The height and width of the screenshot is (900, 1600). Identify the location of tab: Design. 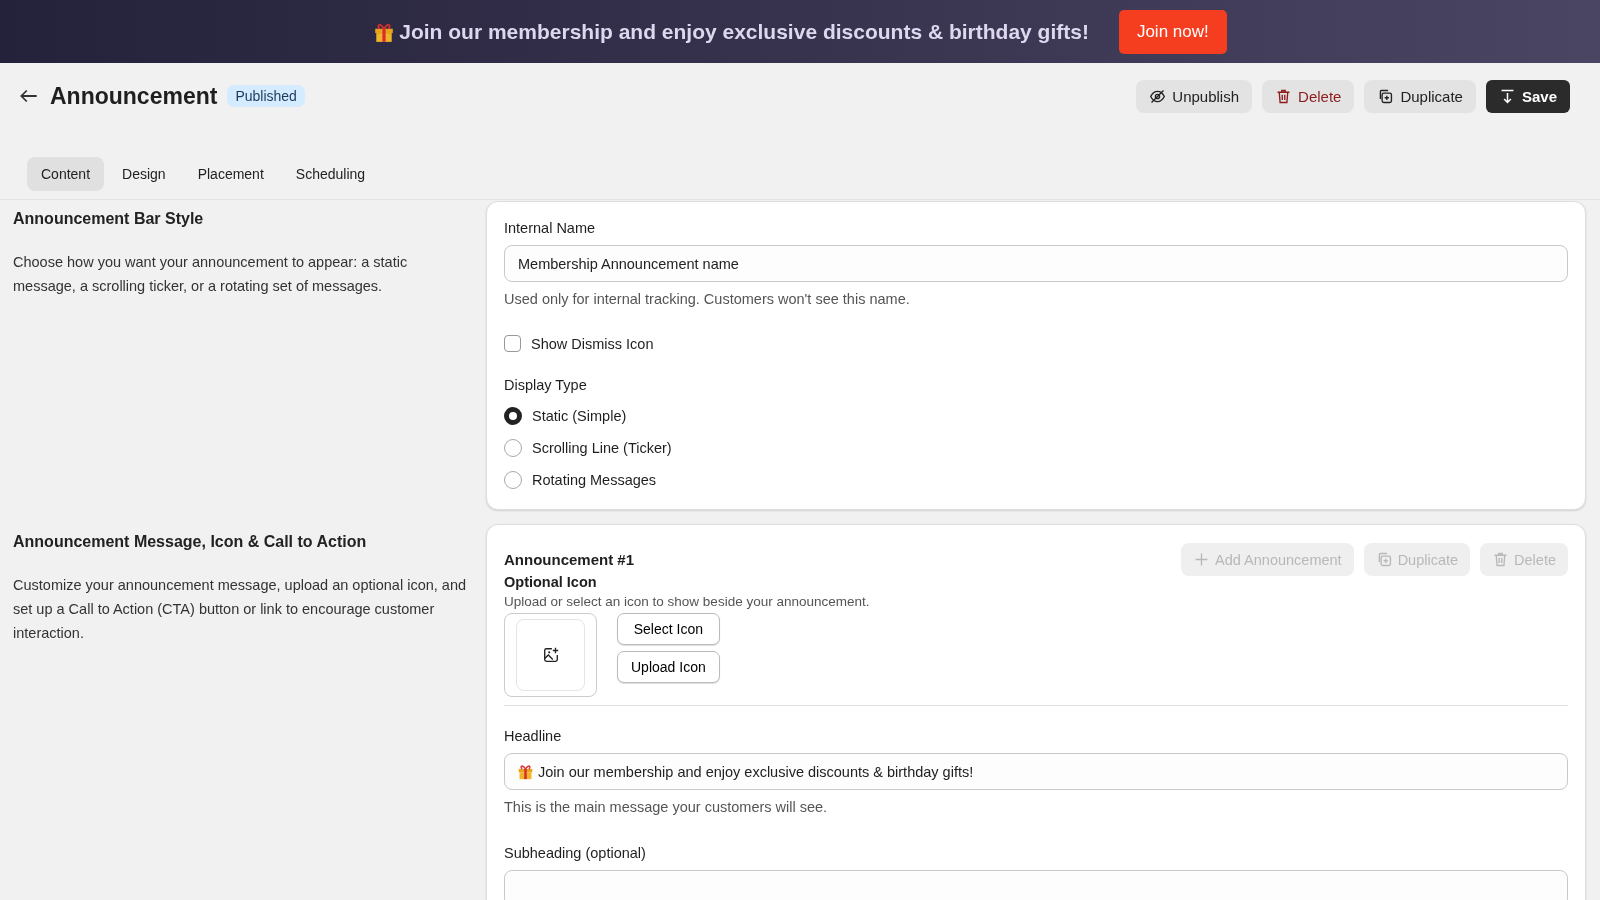
(144, 174).